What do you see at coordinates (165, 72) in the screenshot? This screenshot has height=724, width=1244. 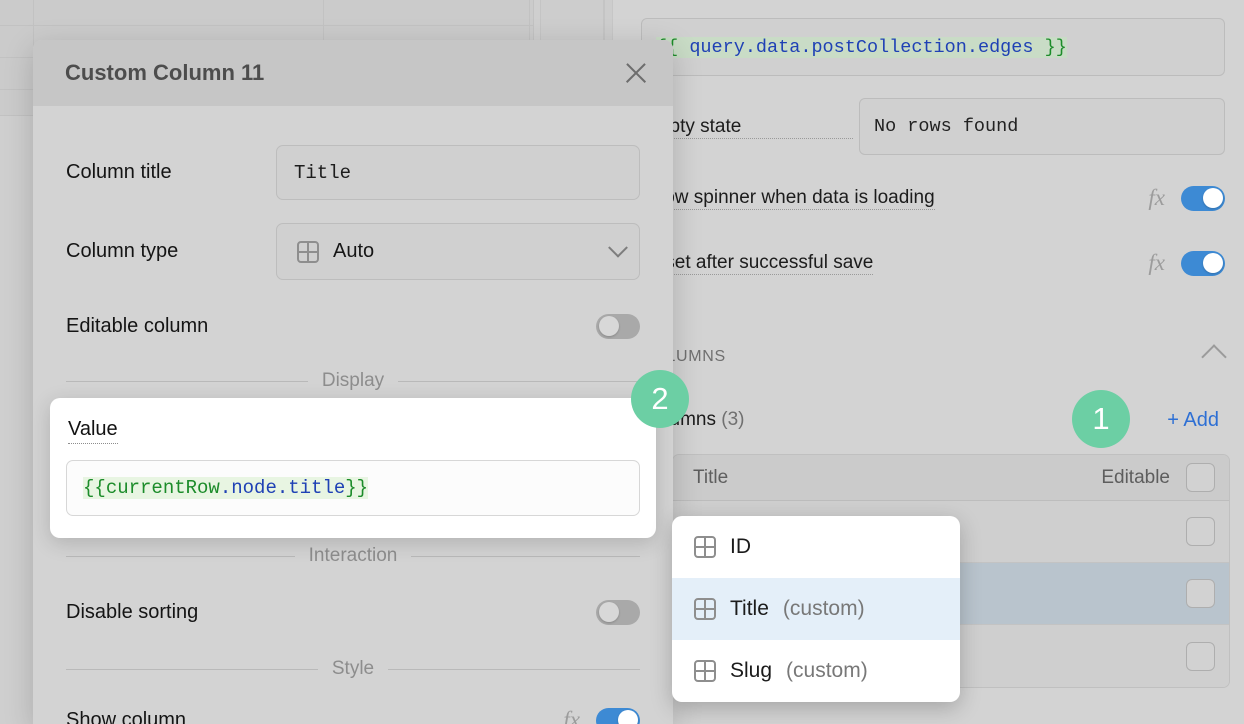 I see `page-title: Custom Column 11` at bounding box center [165, 72].